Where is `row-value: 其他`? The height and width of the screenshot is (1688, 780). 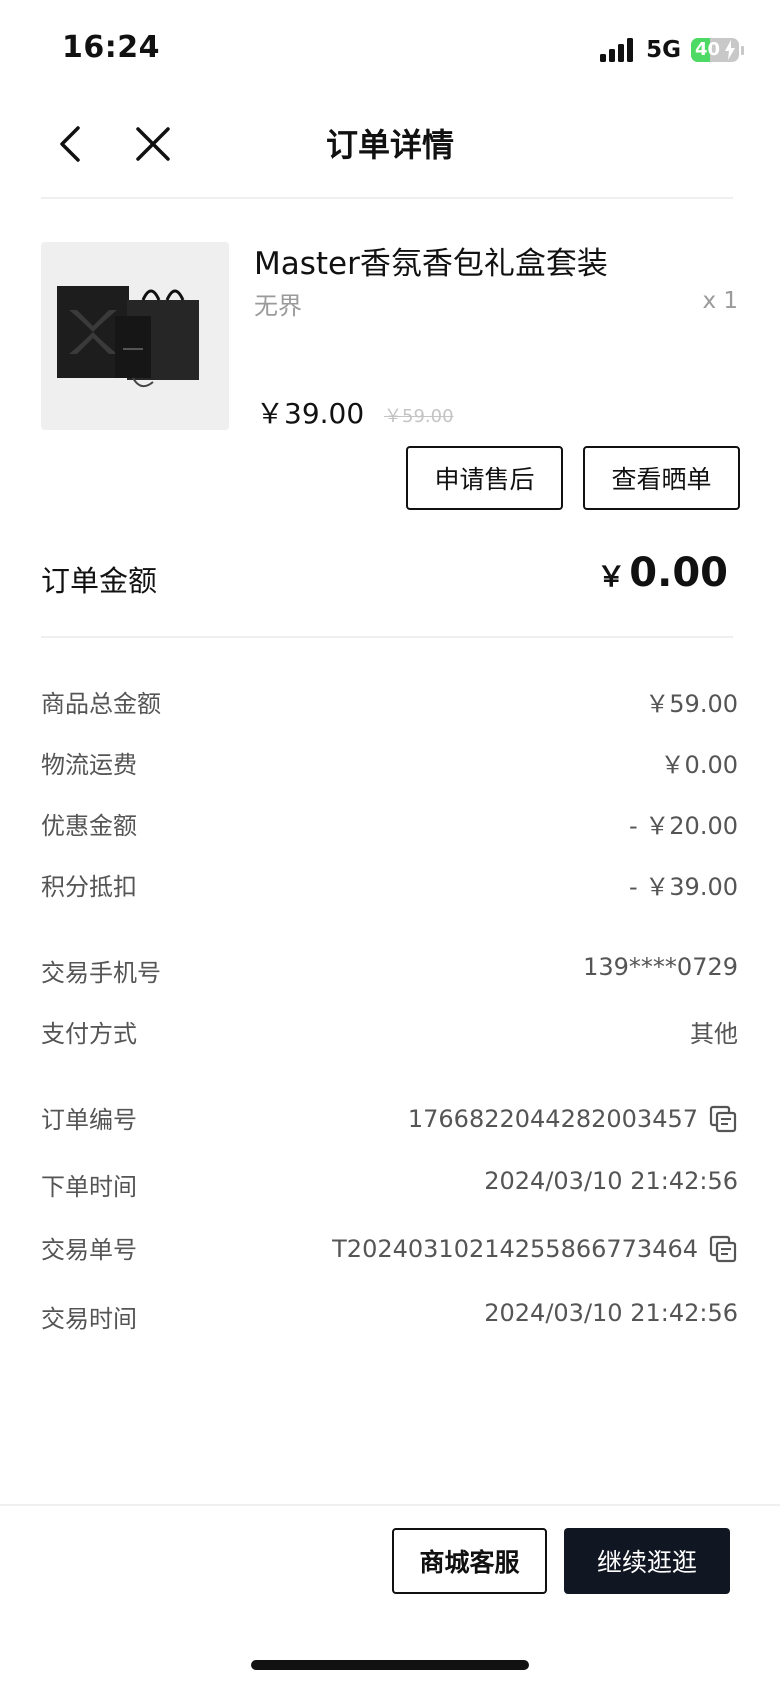 row-value: 其他 is located at coordinates (714, 1031).